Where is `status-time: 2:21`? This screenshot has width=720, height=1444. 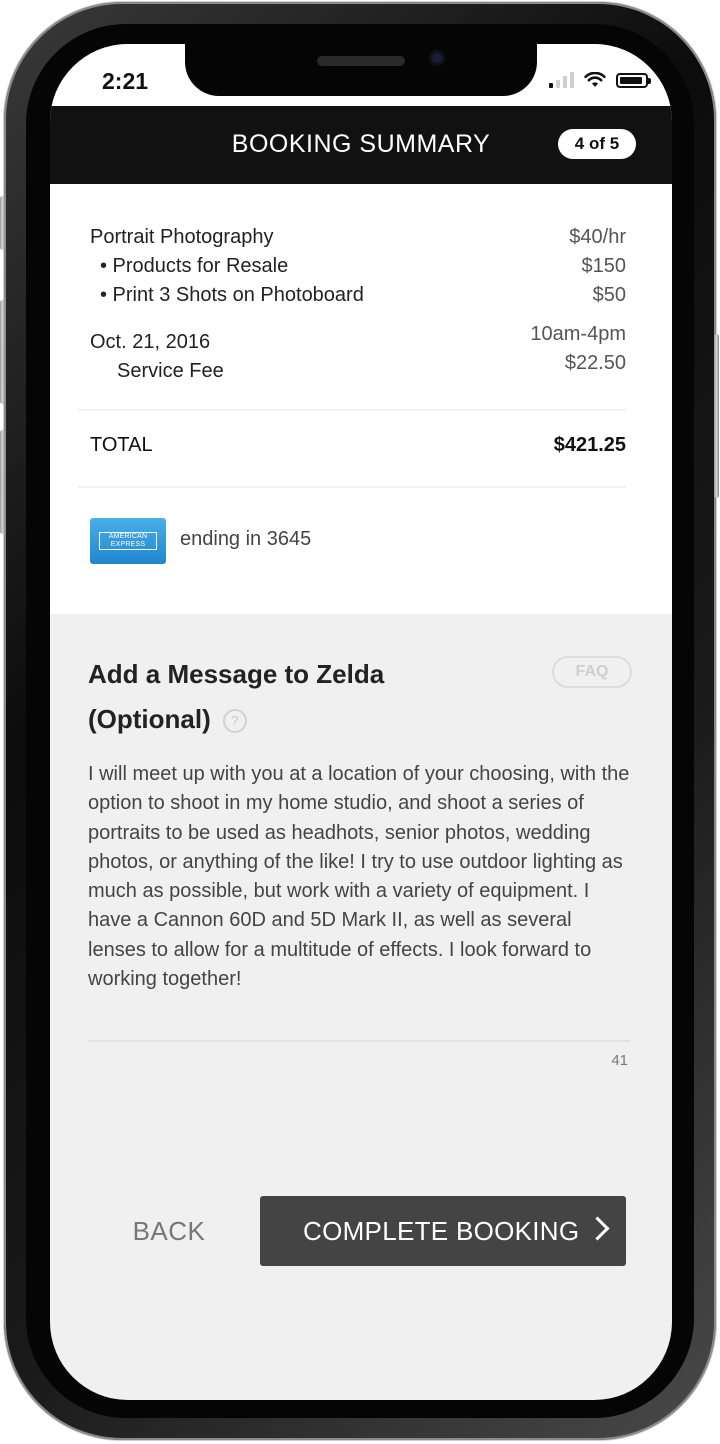 status-time: 2:21 is located at coordinates (125, 81).